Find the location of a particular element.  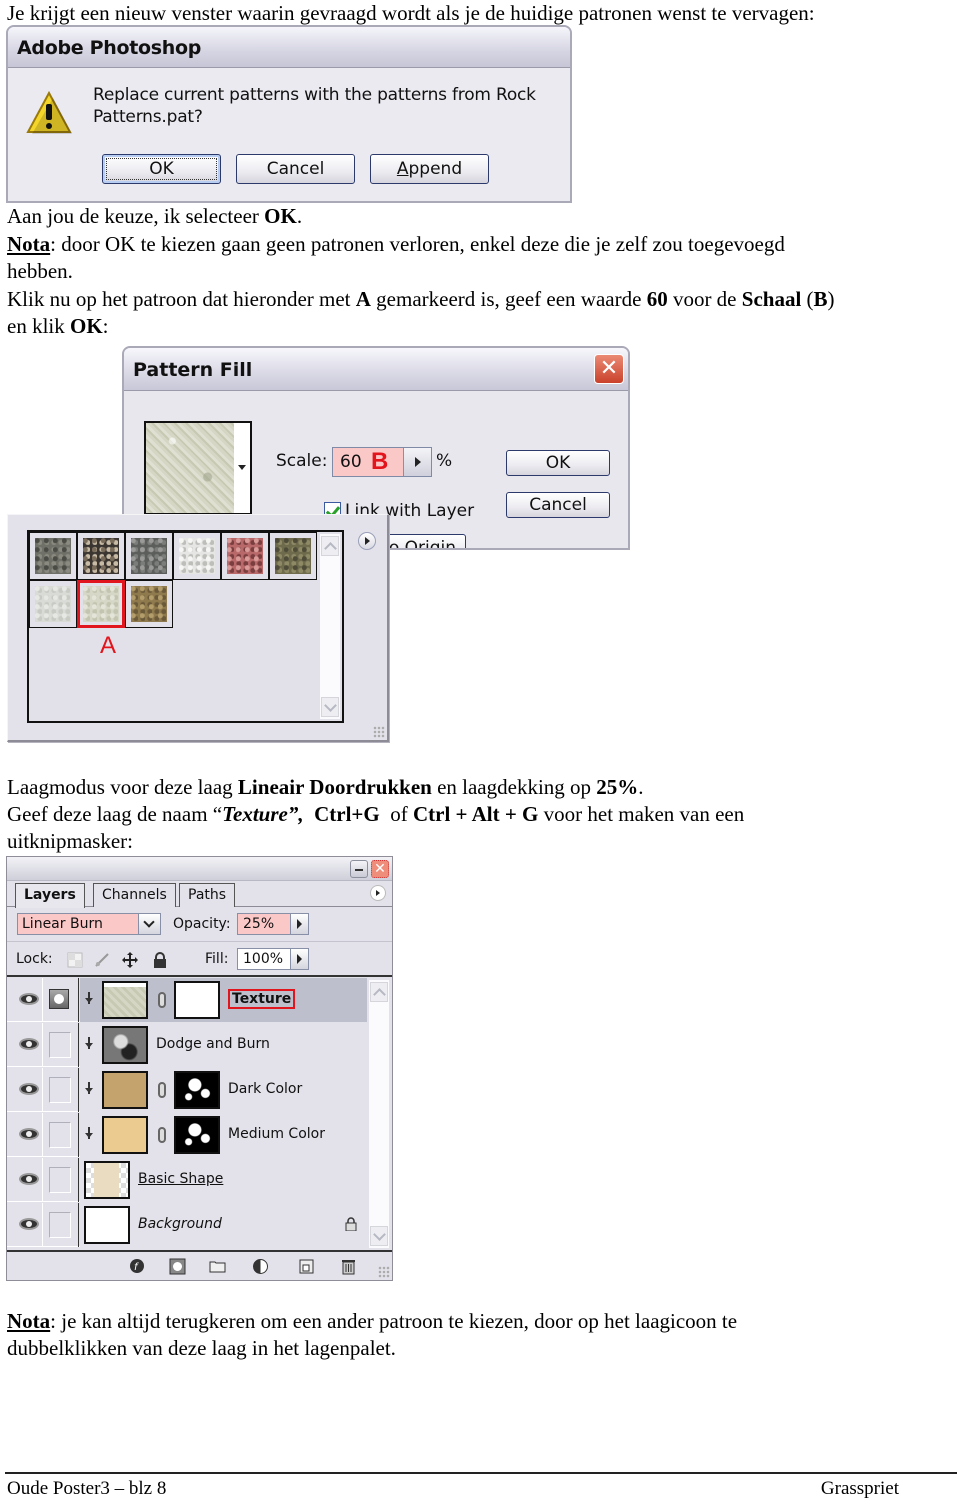

layer-name: Dark Color is located at coordinates (265, 1089).